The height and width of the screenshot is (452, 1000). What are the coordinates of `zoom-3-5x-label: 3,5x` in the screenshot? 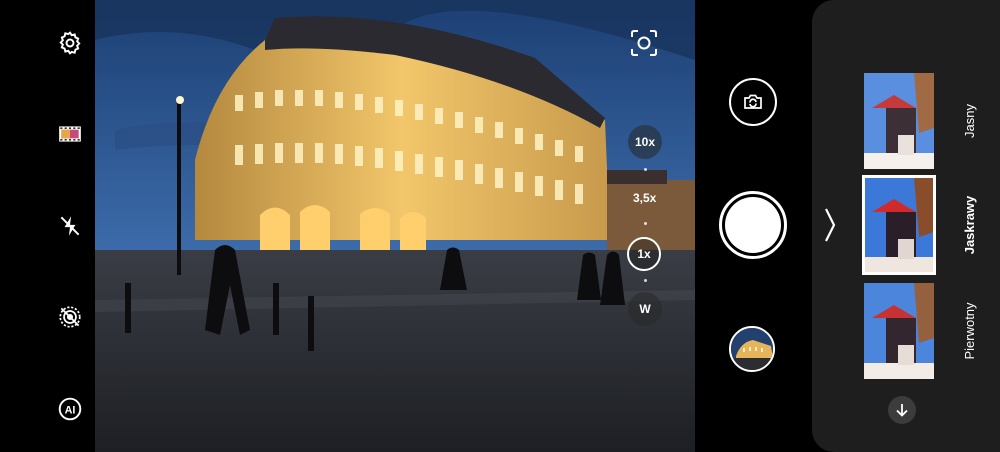 It's located at (644, 198).